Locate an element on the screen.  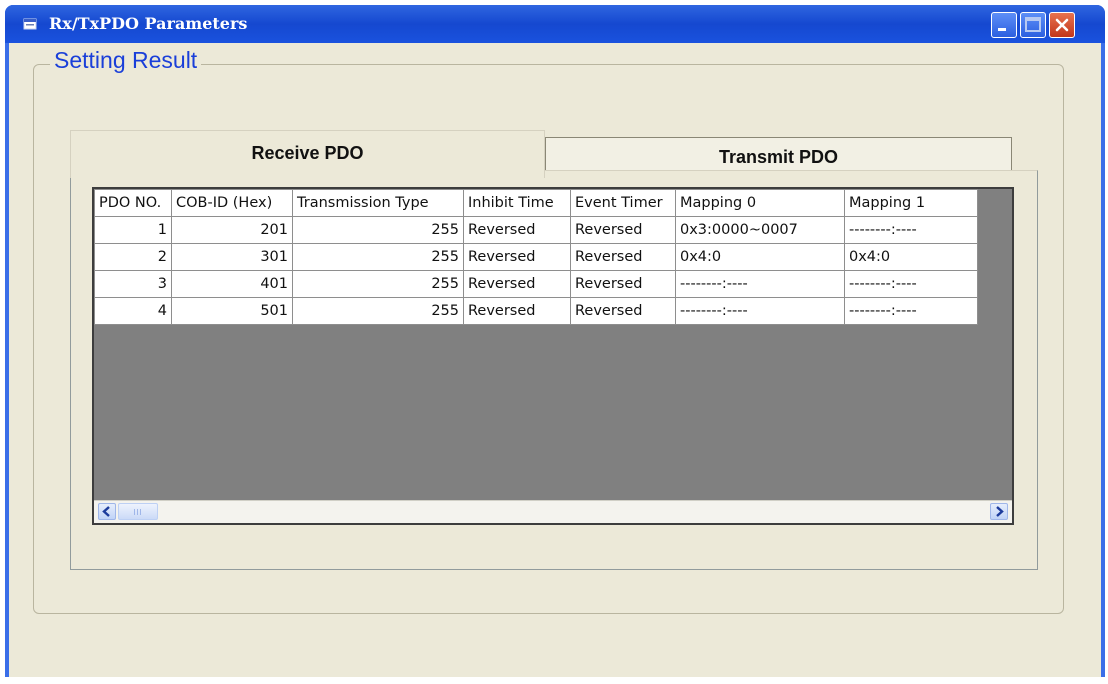
table-row: 2 301 255 Reversed Reversed 0x4:0 0x4:0 is located at coordinates (536, 257).